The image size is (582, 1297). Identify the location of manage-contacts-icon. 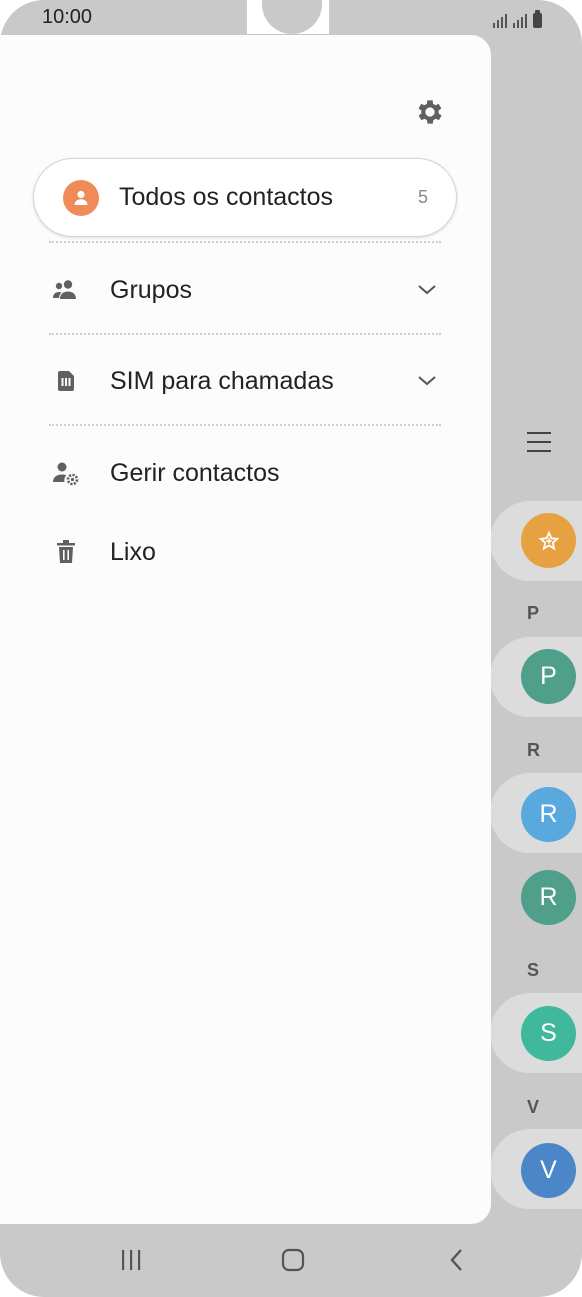
(66, 473).